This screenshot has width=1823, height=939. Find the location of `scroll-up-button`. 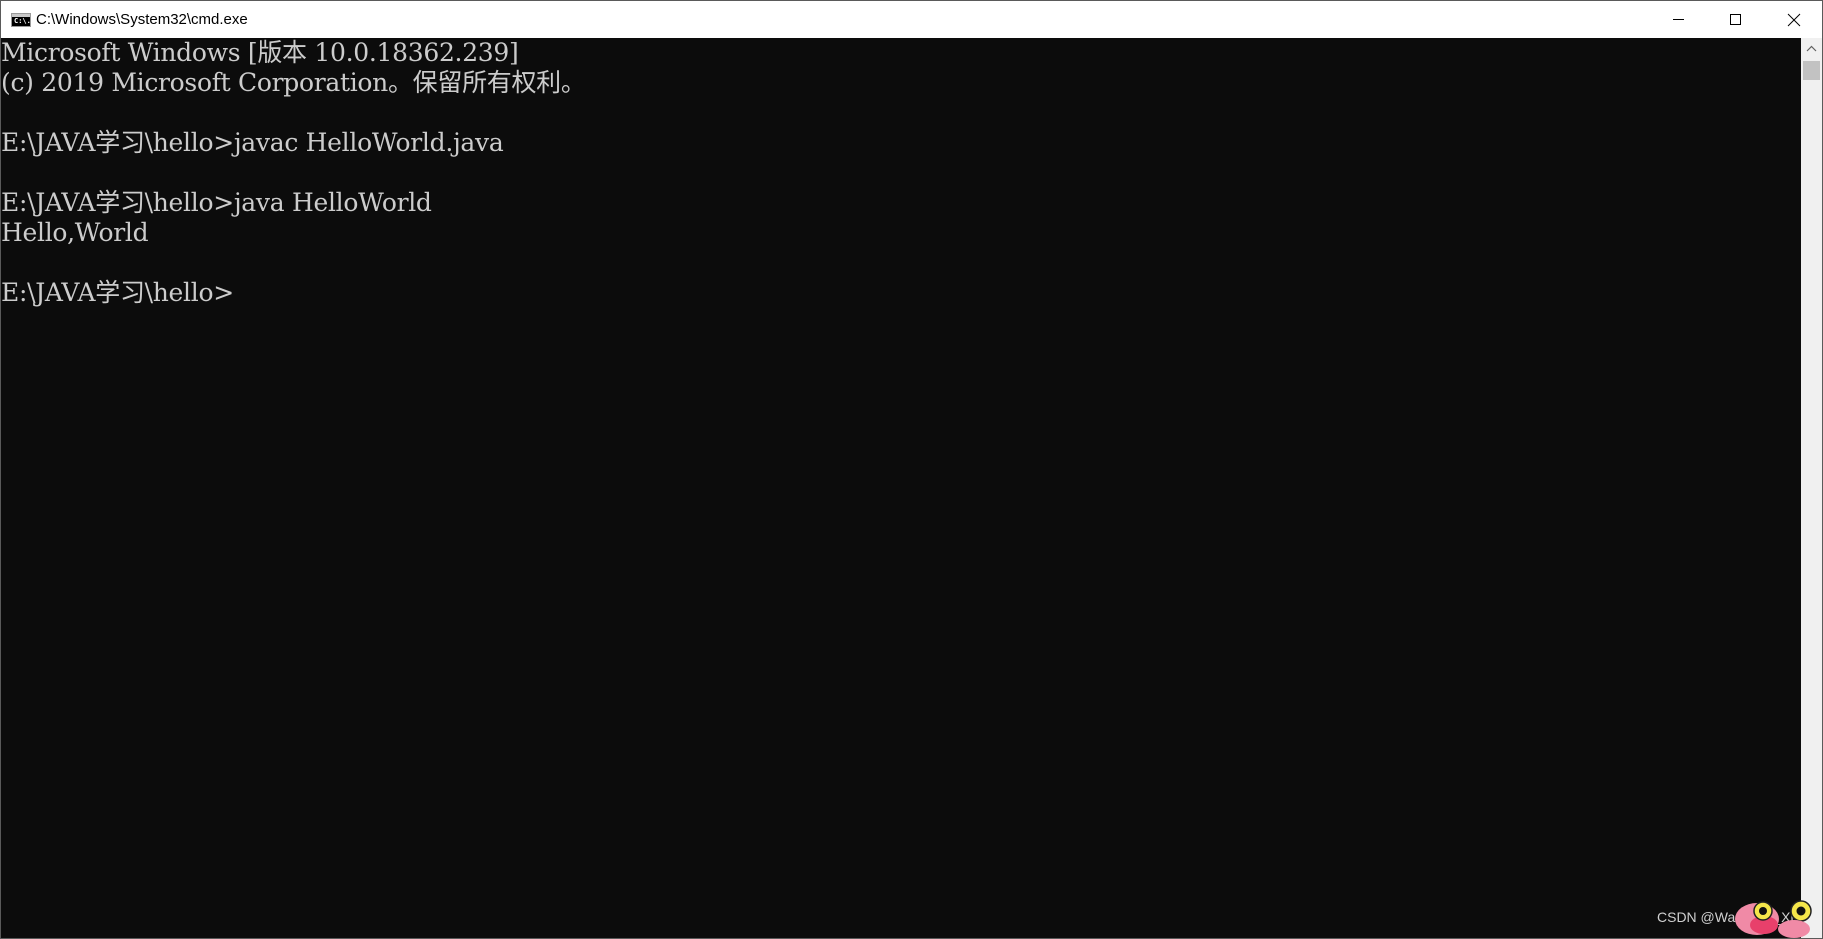

scroll-up-button is located at coordinates (1811, 48).